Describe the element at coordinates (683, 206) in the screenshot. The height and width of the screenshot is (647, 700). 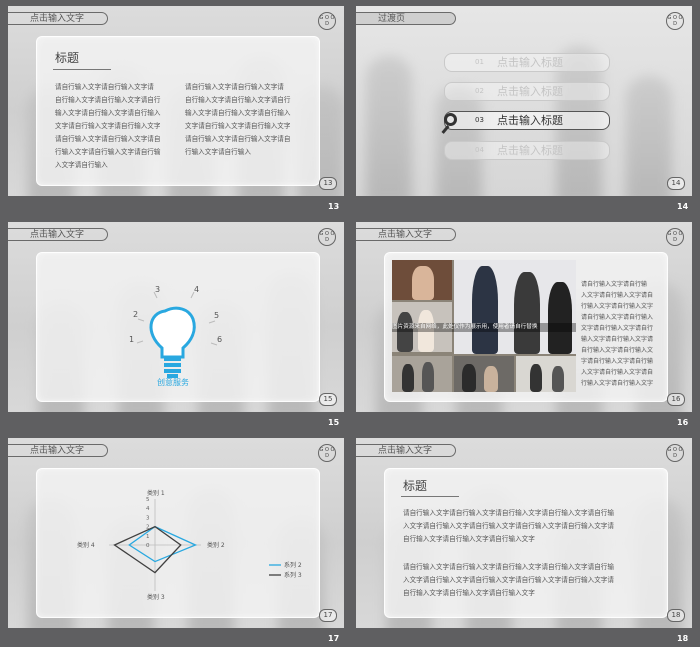
I see `slide-number: 14` at that location.